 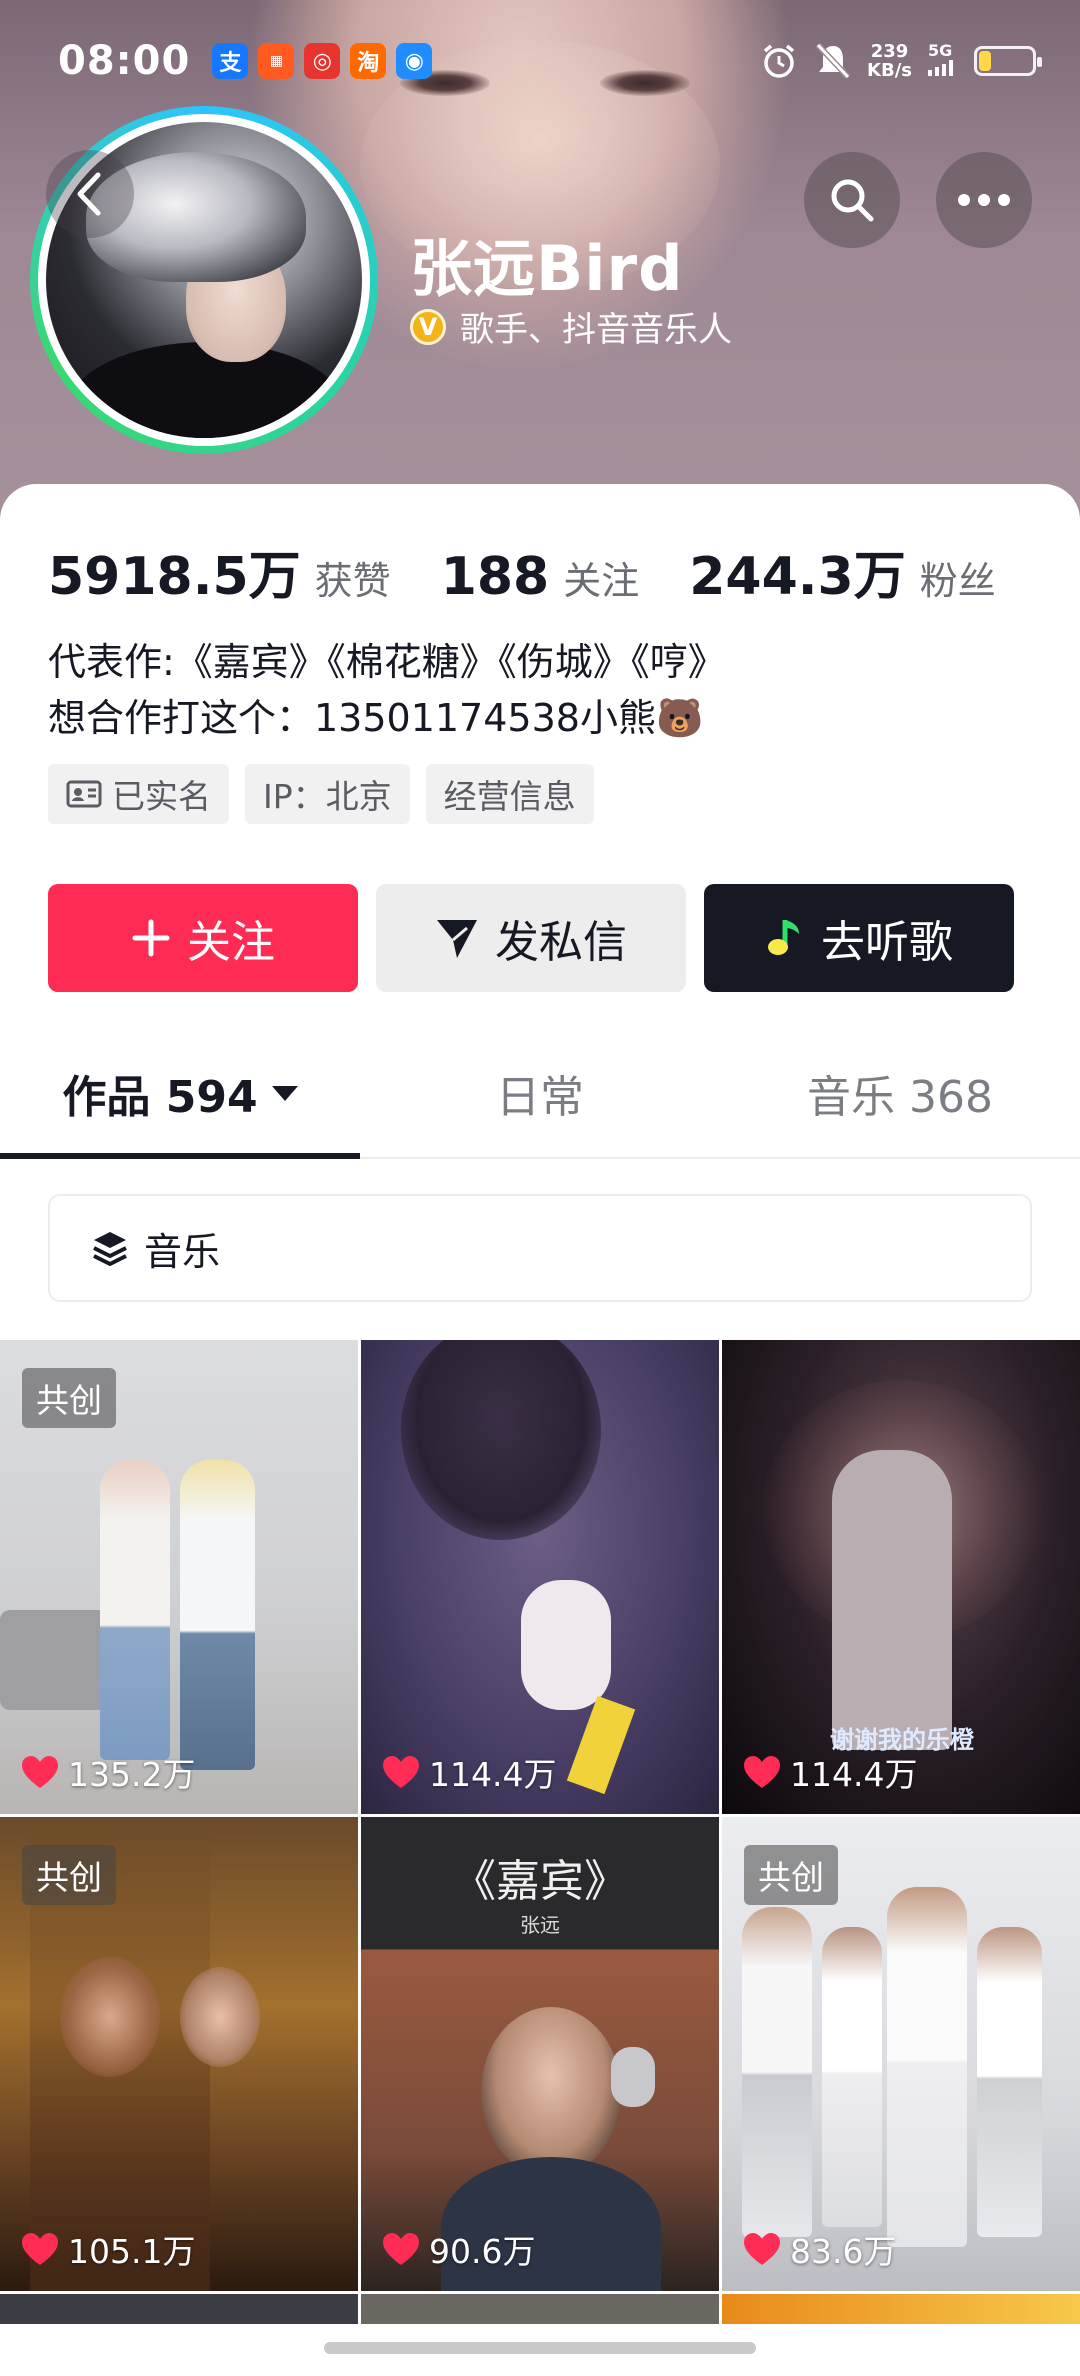 What do you see at coordinates (495, 577) in the screenshot?
I see `following-count: 188` at bounding box center [495, 577].